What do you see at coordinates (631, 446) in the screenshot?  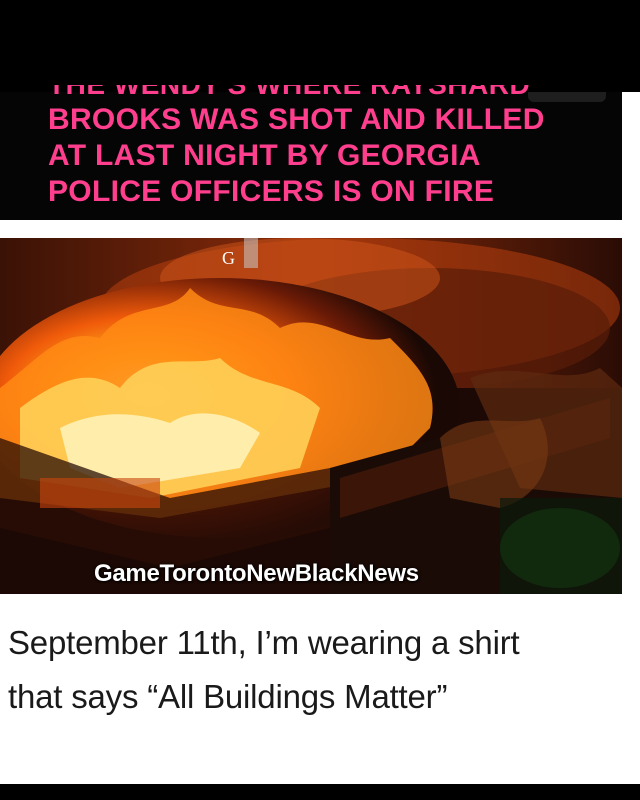 I see `right-white-strip` at bounding box center [631, 446].